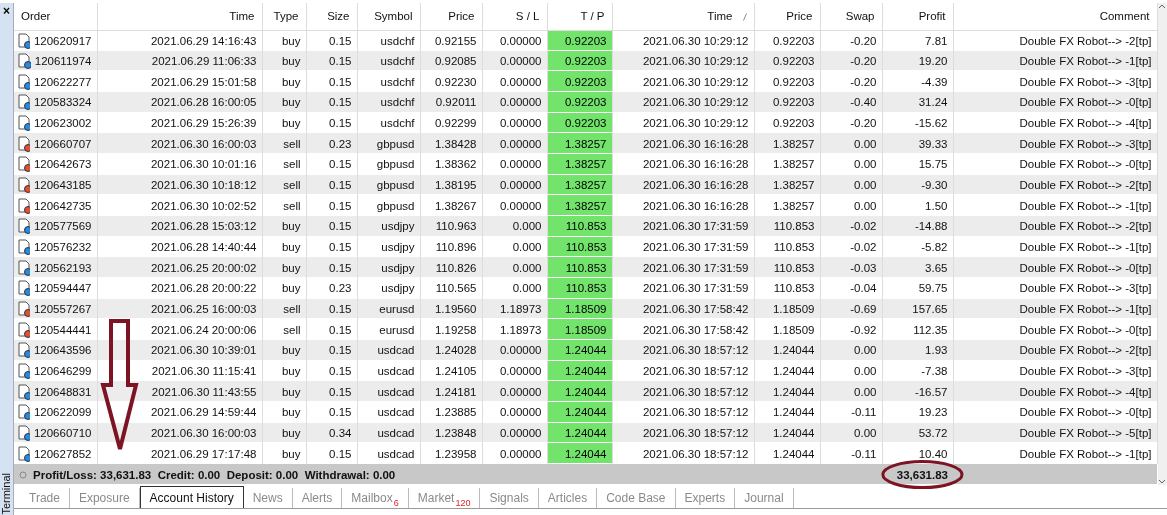 The width and height of the screenshot is (1167, 515). What do you see at coordinates (636, 498) in the screenshot?
I see `tab: Code Base` at bounding box center [636, 498].